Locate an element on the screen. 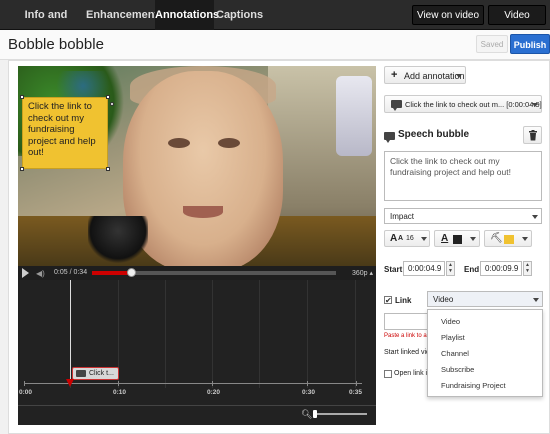 The width and height of the screenshot is (550, 434). video-mouth is located at coordinates (203, 212).